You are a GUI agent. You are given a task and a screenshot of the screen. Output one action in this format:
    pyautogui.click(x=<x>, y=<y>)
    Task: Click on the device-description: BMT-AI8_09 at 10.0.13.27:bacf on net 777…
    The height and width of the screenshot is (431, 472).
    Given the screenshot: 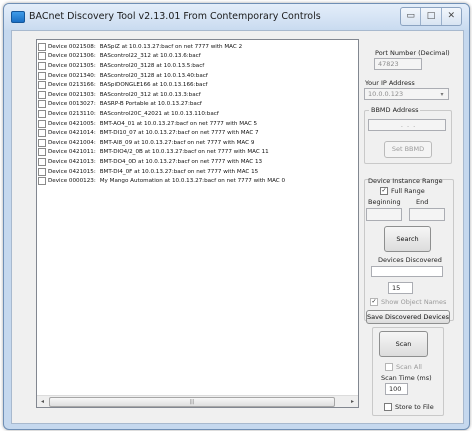 What is the action you would take?
    pyautogui.click(x=177, y=142)
    